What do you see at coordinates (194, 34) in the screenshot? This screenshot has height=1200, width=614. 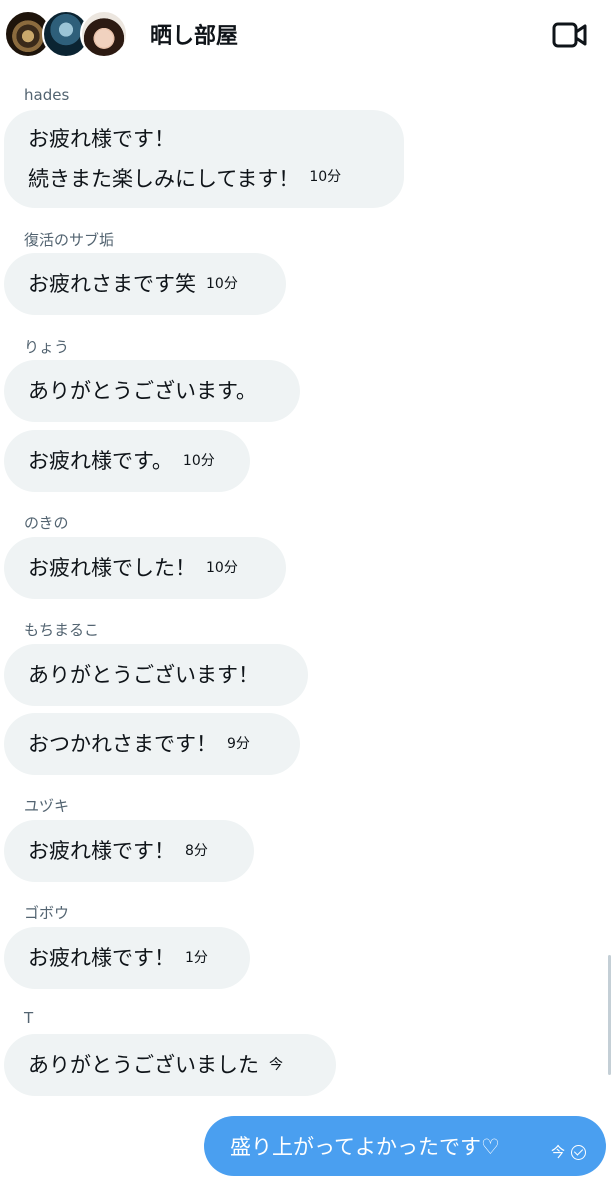 I see `conversation-title: 晒し部屋` at bounding box center [194, 34].